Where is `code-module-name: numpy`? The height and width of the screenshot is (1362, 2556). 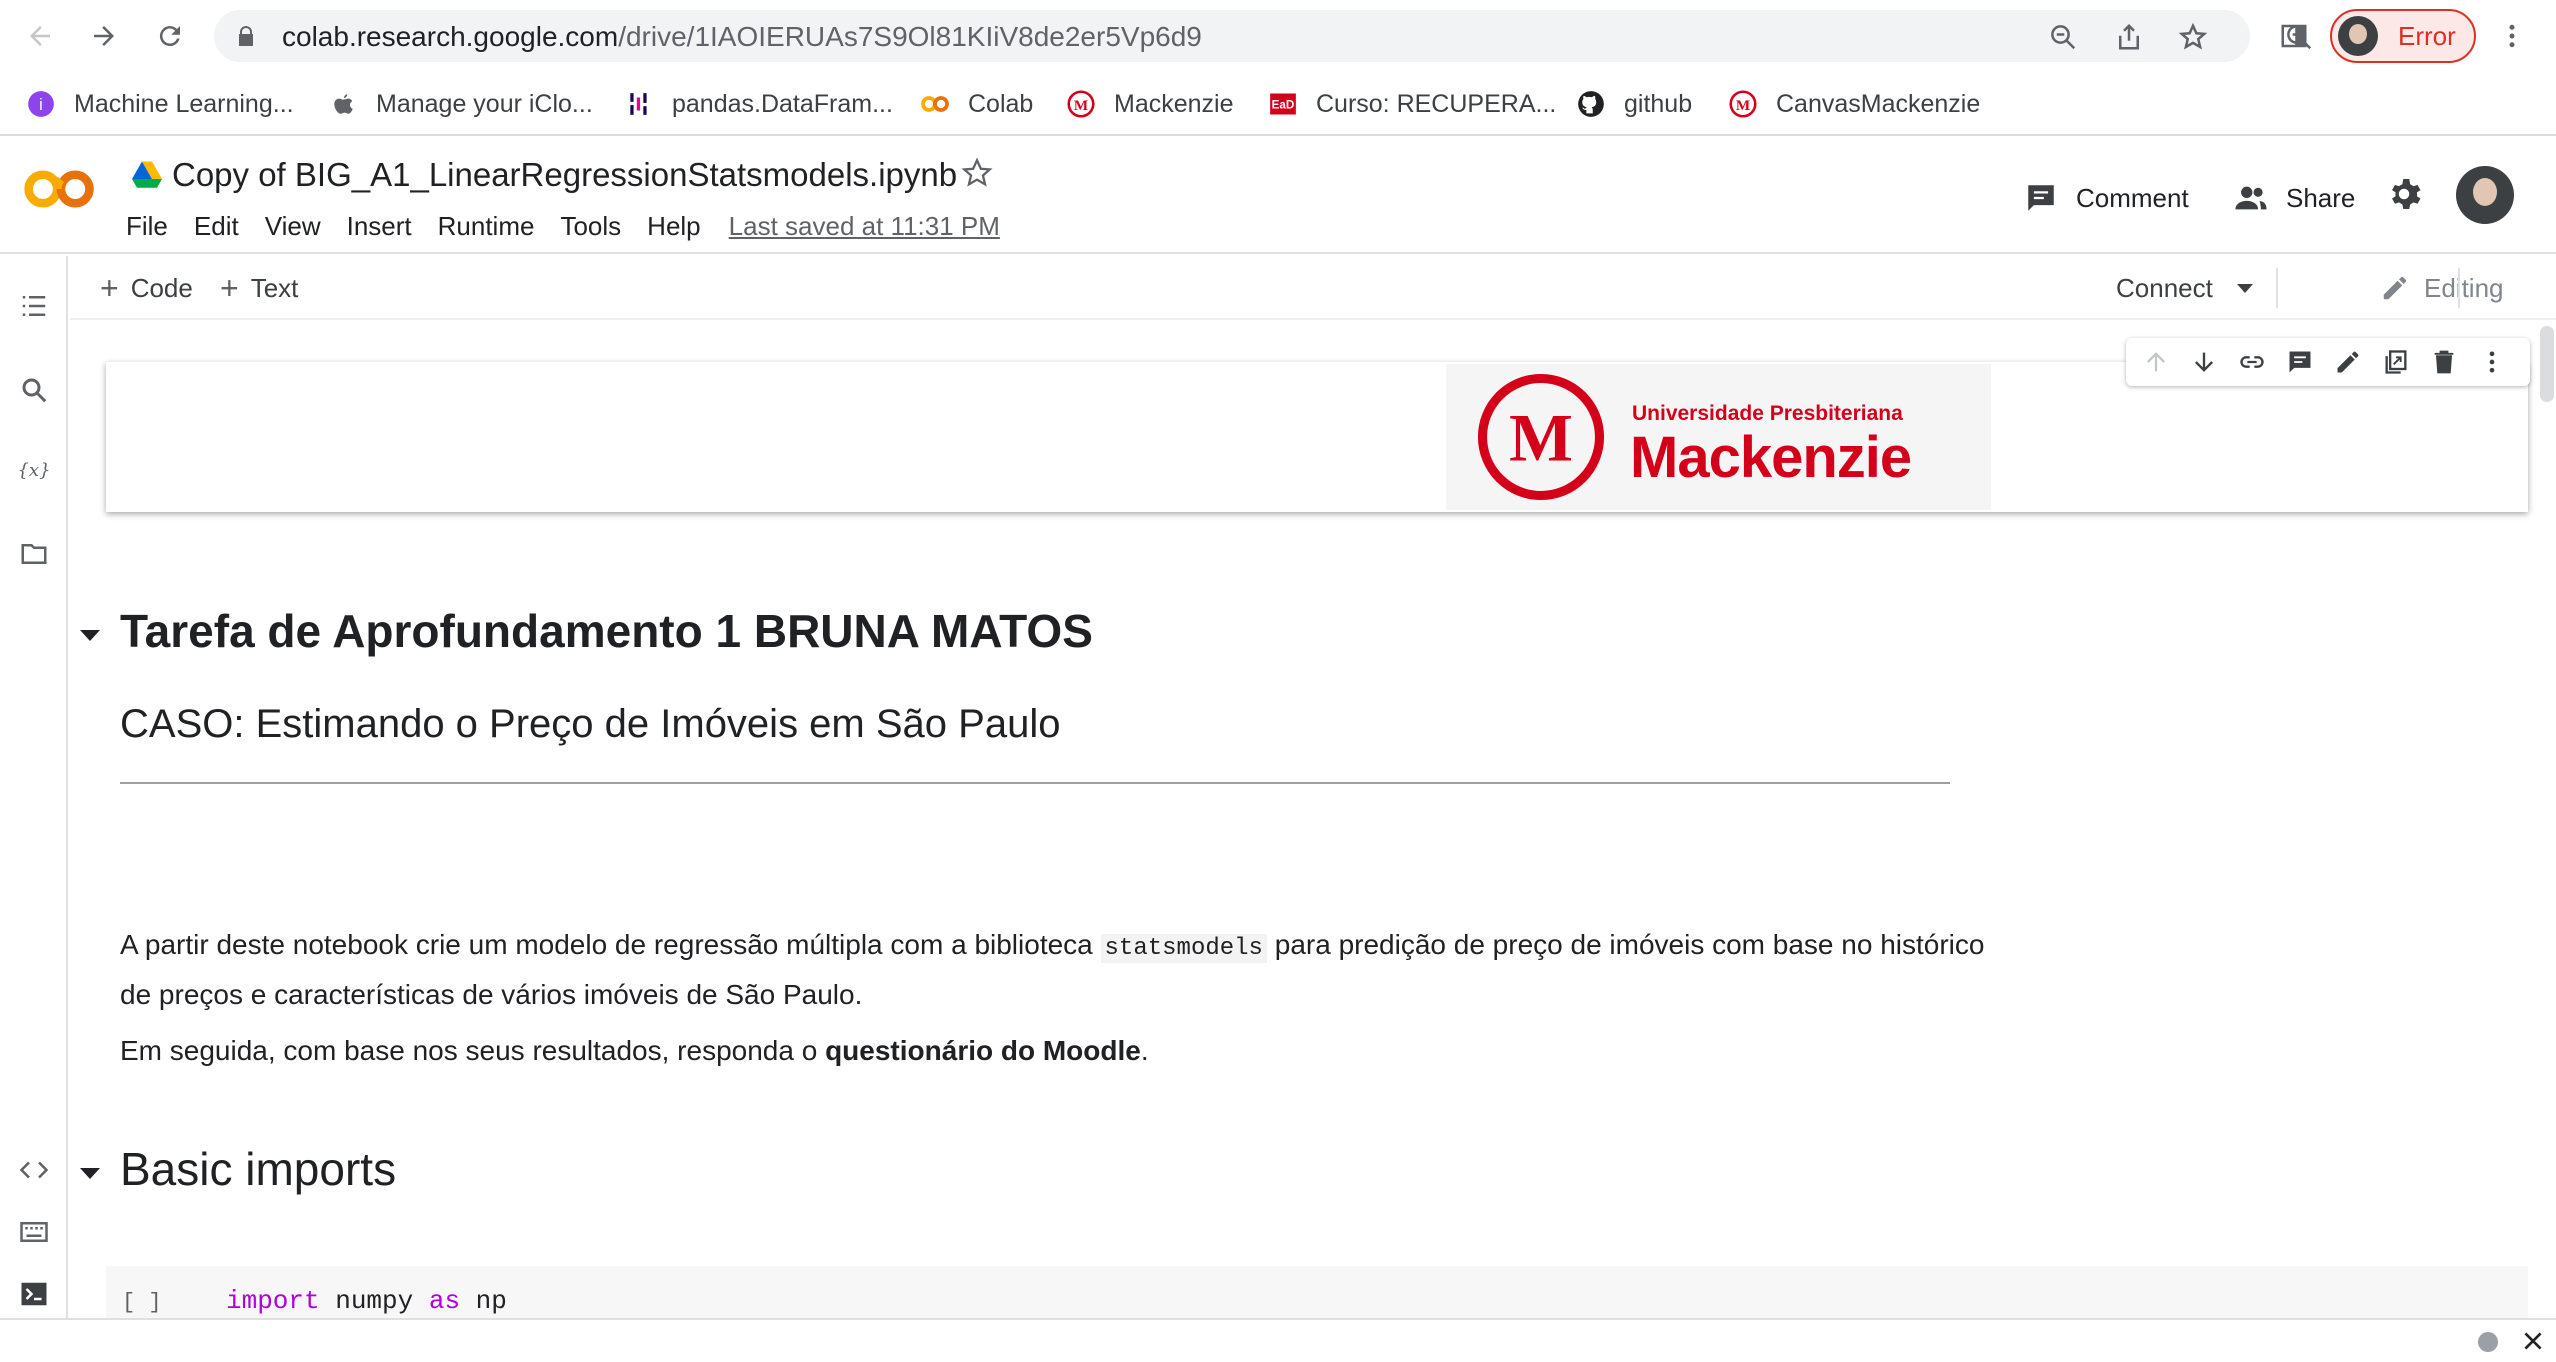 code-module-name: numpy is located at coordinates (374, 1301).